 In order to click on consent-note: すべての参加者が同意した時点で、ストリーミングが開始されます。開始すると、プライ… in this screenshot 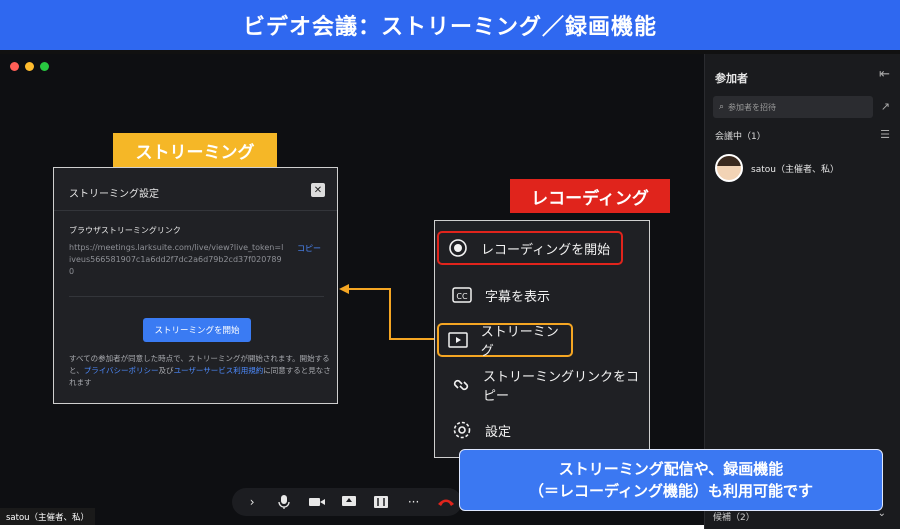, I will do `click(200, 371)`.